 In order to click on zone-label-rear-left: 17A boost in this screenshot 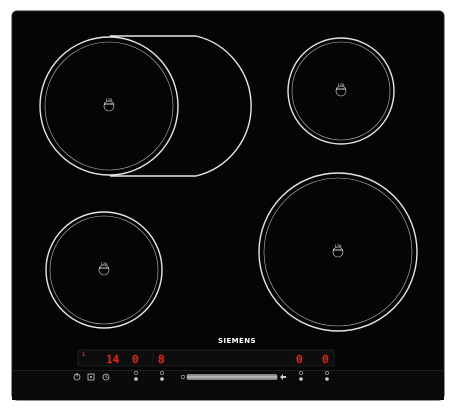, I will do `click(109, 102)`.